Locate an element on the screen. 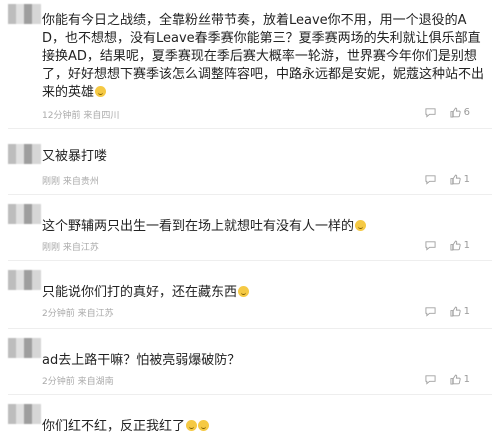 This screenshot has height=440, width=500. comment-meta: 2分钟前 来自湖南 is located at coordinates (78, 380).